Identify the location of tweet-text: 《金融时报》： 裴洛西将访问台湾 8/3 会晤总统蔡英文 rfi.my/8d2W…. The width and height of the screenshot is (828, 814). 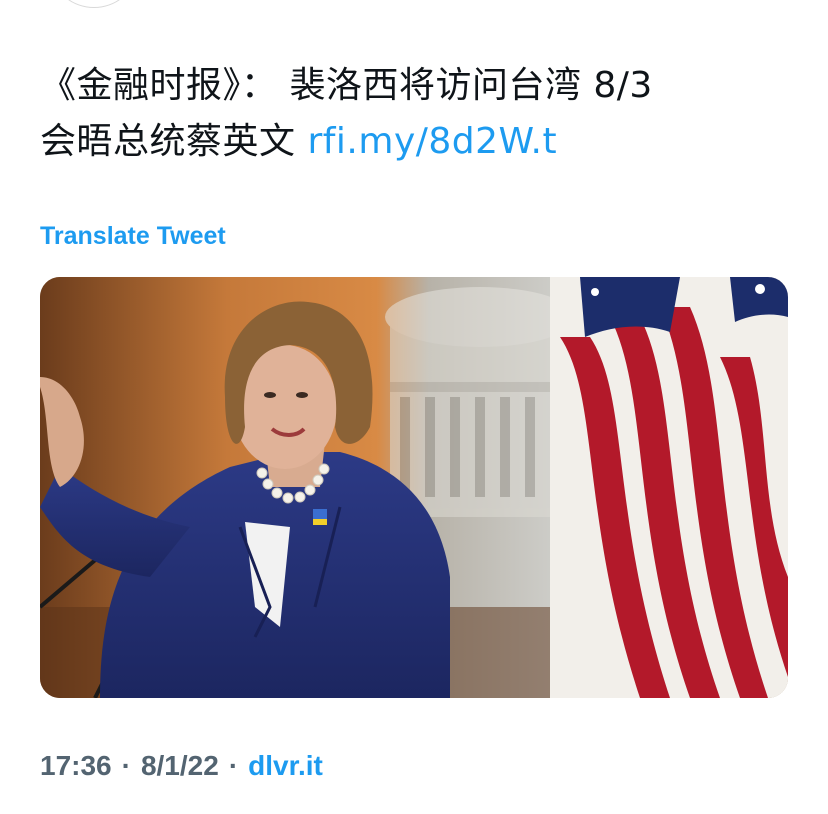
(420, 114).